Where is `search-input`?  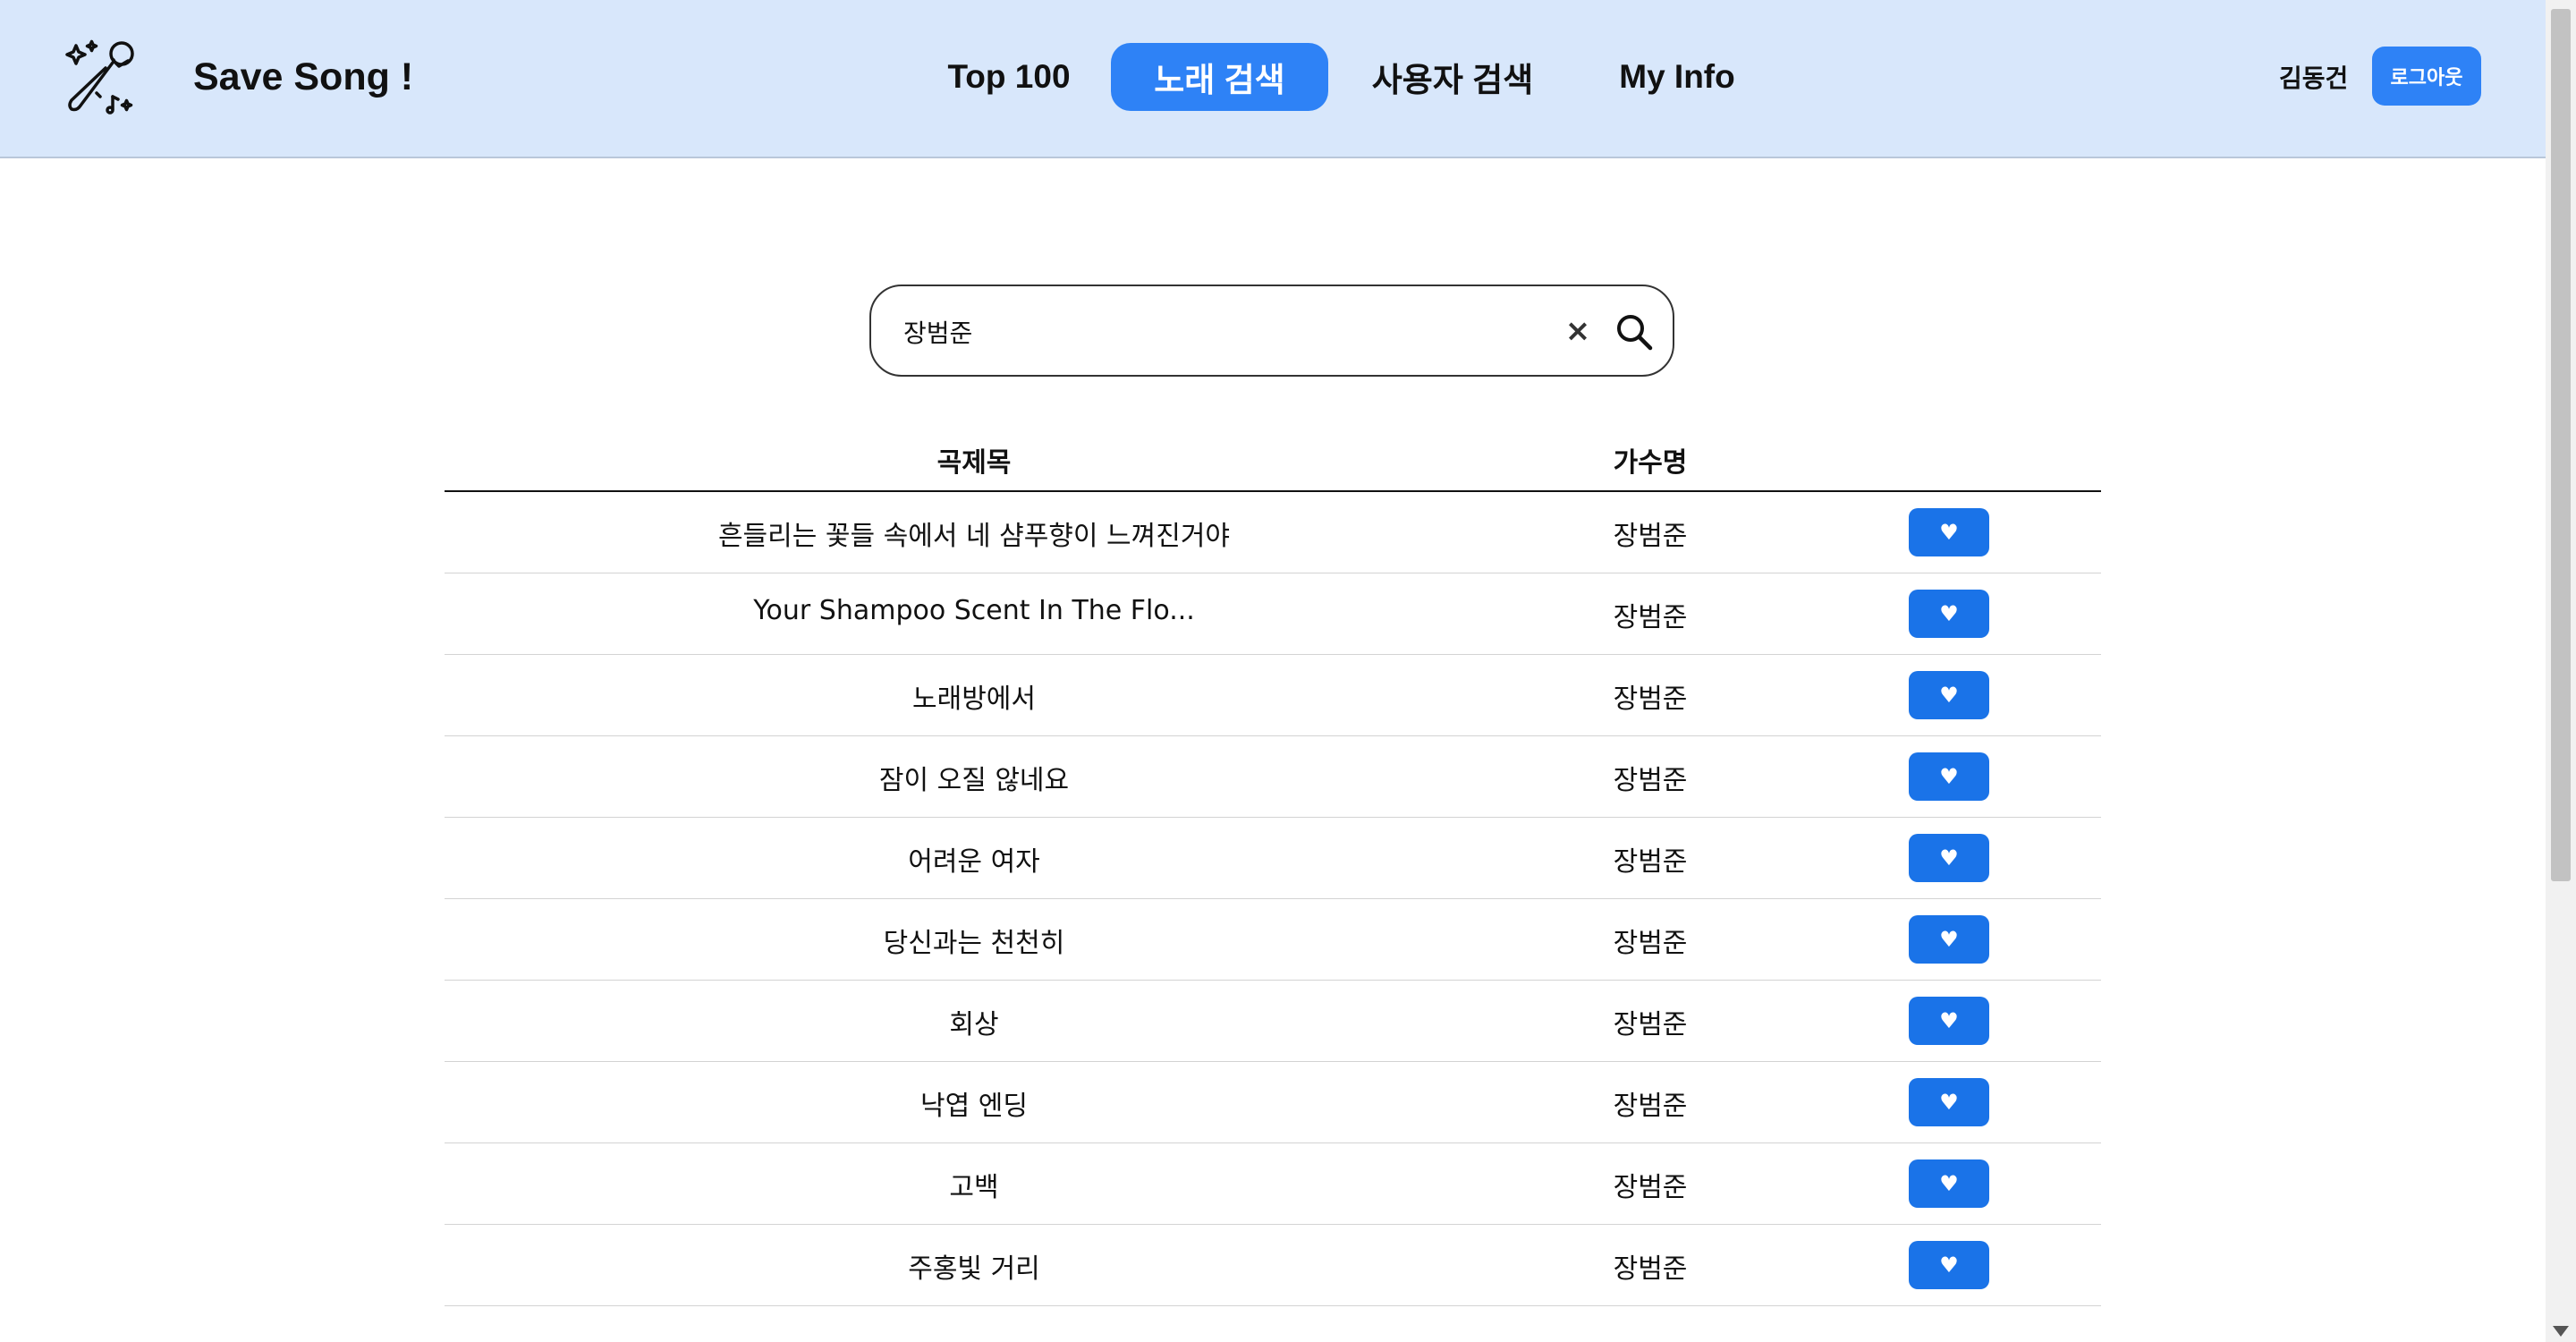 search-input is located at coordinates (1207, 332).